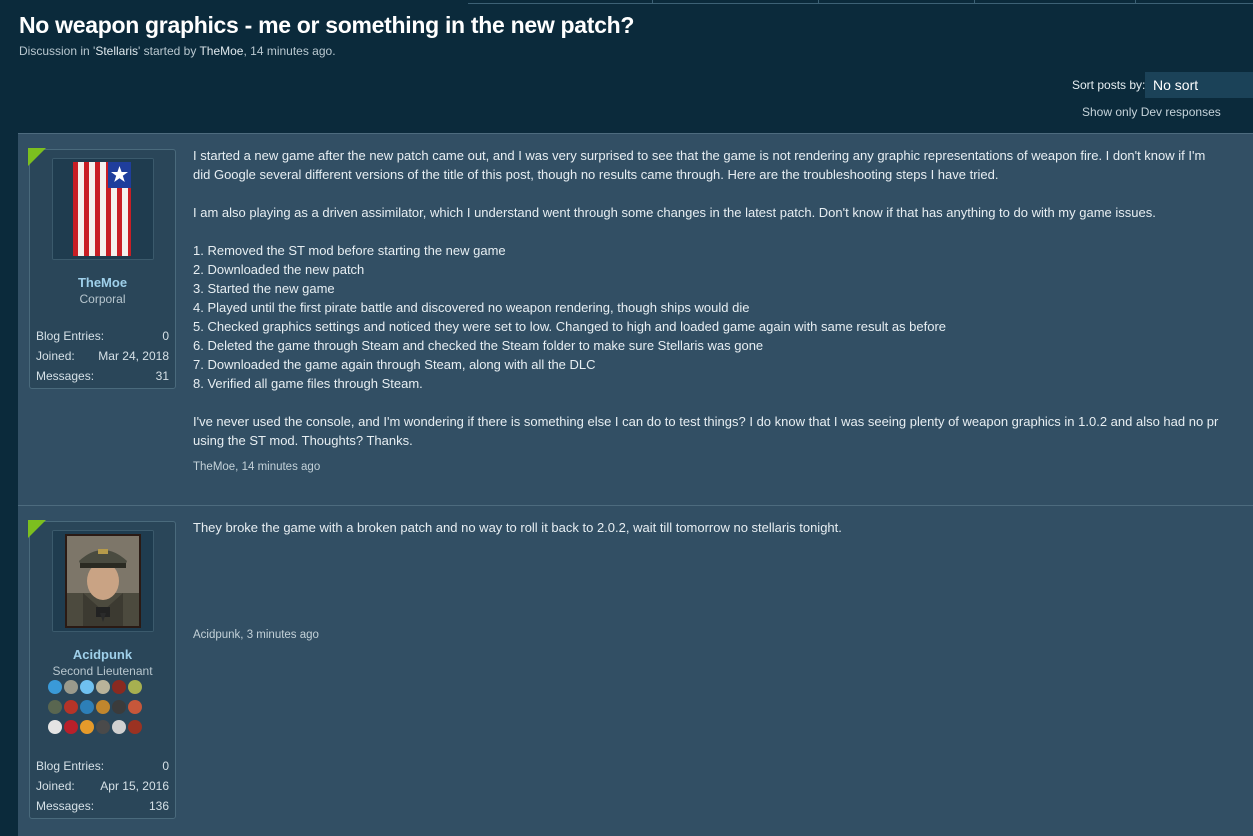 The image size is (1253, 836). Describe the element at coordinates (102, 299) in the screenshot. I see `user-rank: Corporal` at that location.